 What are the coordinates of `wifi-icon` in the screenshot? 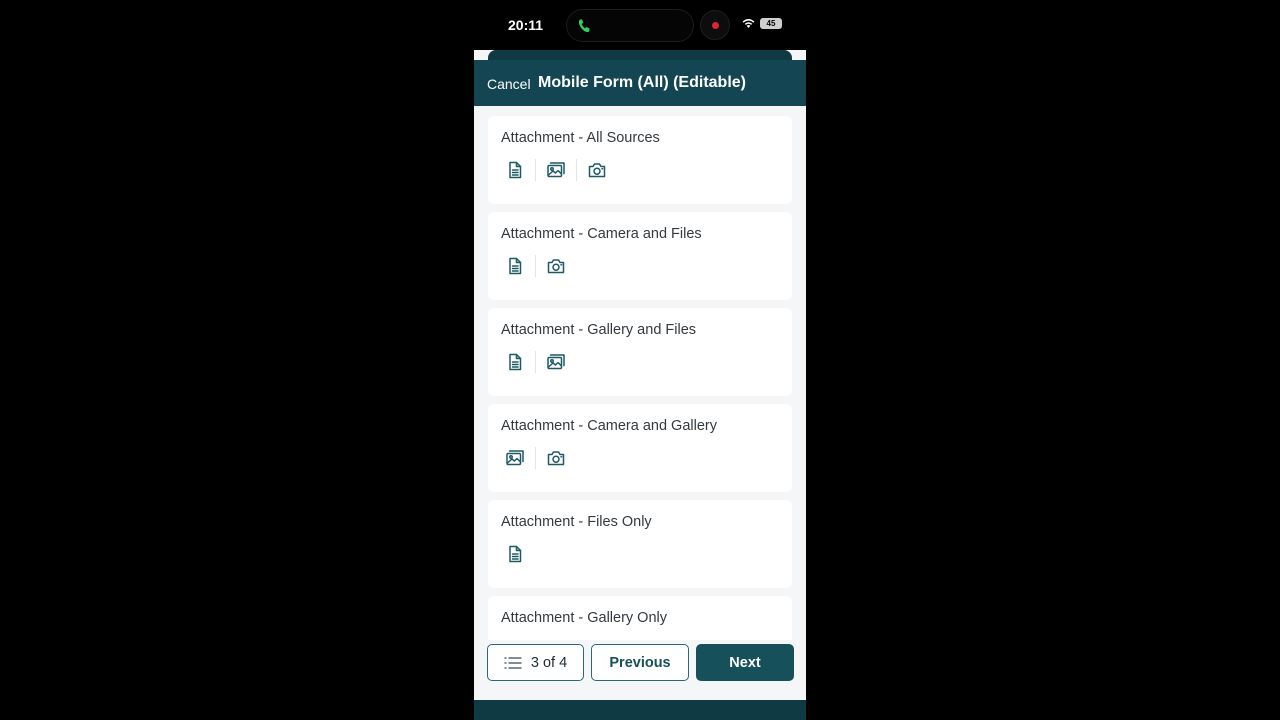 It's located at (748, 23).